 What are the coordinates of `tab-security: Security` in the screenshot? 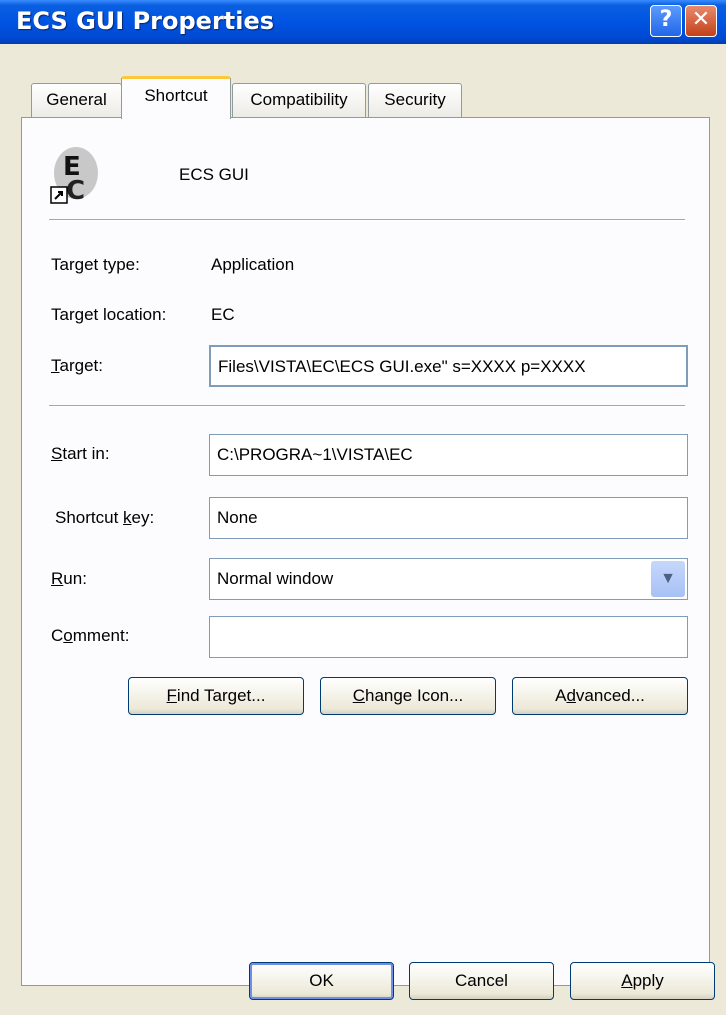 It's located at (415, 100).